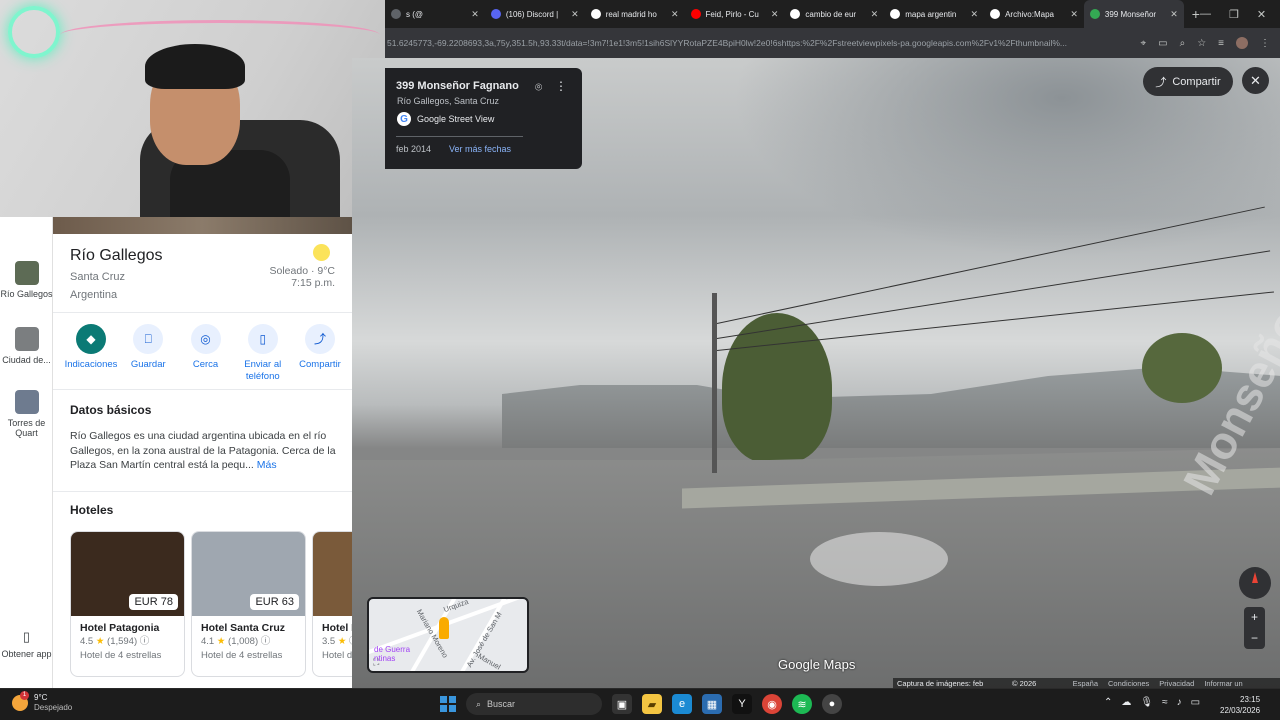 The image size is (1280, 720). Describe the element at coordinates (1126, 702) in the screenshot. I see `cloud-icon: ☁` at that location.